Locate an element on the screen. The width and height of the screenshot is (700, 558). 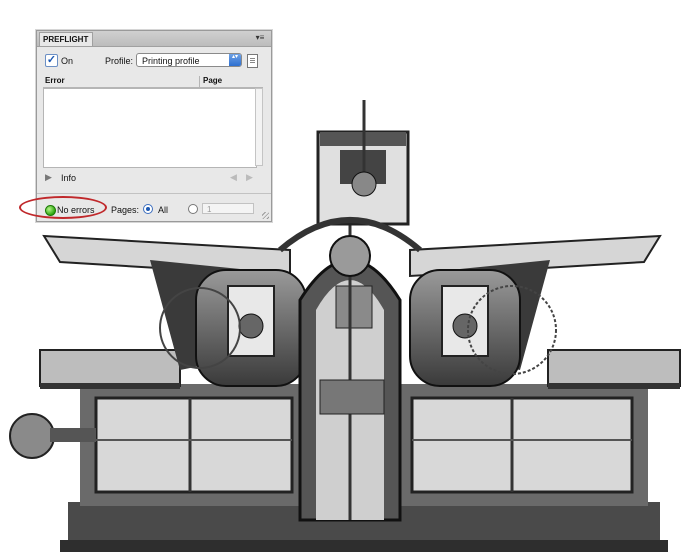
profile-label: Profile: is located at coordinates (119, 61).